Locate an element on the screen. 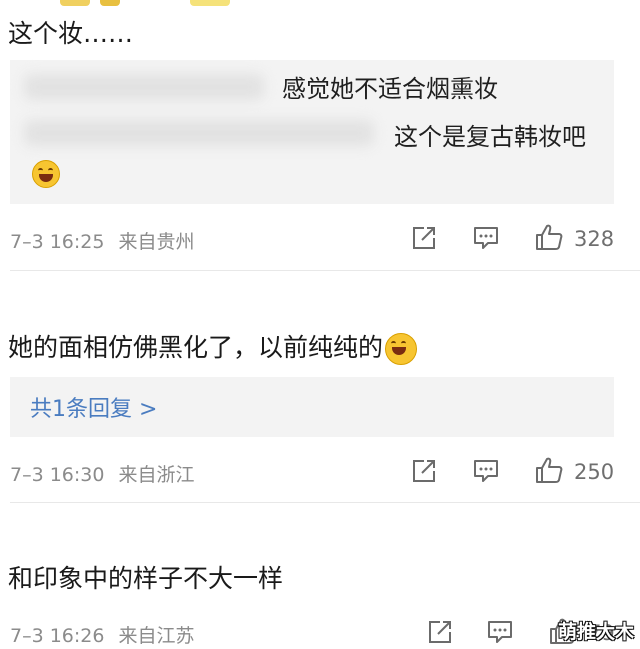 The image size is (640, 649). comment-meta: 7–3 16:26 来自江苏 is located at coordinates (102, 634).